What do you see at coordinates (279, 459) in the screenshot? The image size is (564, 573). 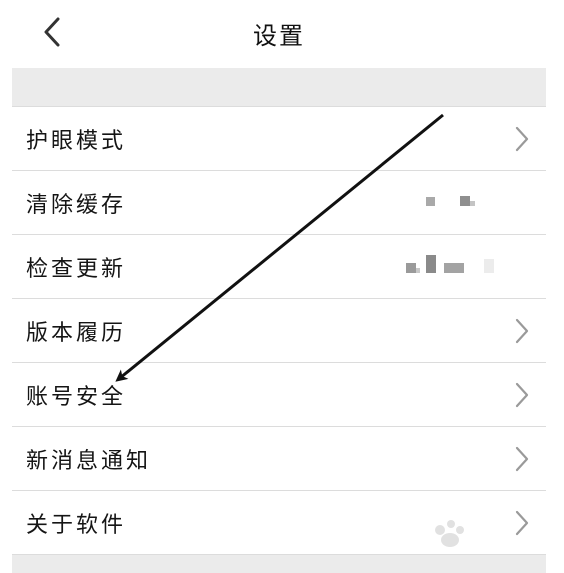 I see `settings-item-new-message-notification: 新消息通知` at bounding box center [279, 459].